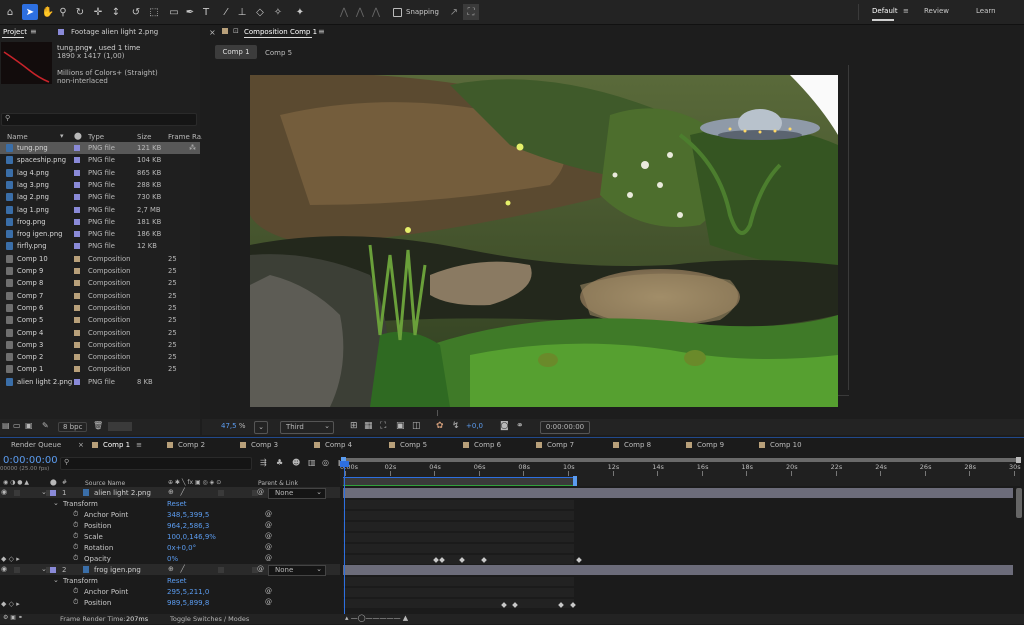 Image resolution: width=1024 pixels, height=625 pixels. I want to click on layer-2-switch-icons: ⊕ ╱, so click(176, 569).